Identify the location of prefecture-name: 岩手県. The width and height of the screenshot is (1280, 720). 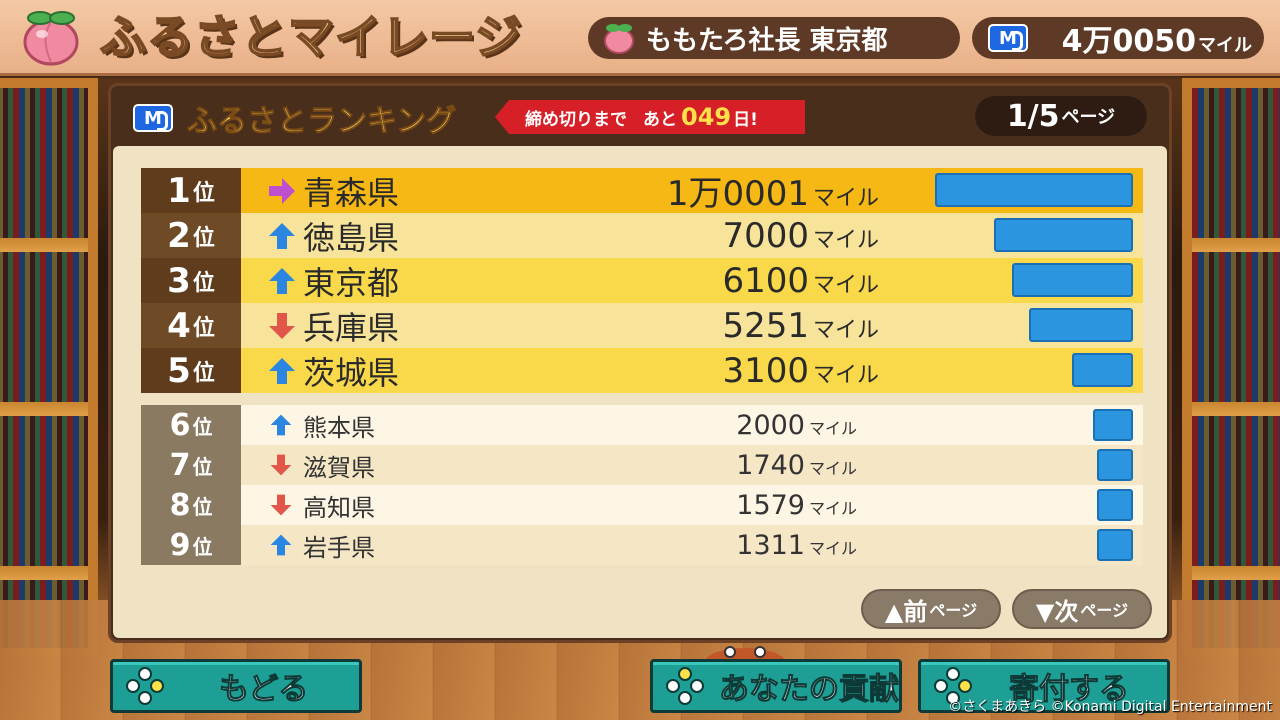
(339, 547).